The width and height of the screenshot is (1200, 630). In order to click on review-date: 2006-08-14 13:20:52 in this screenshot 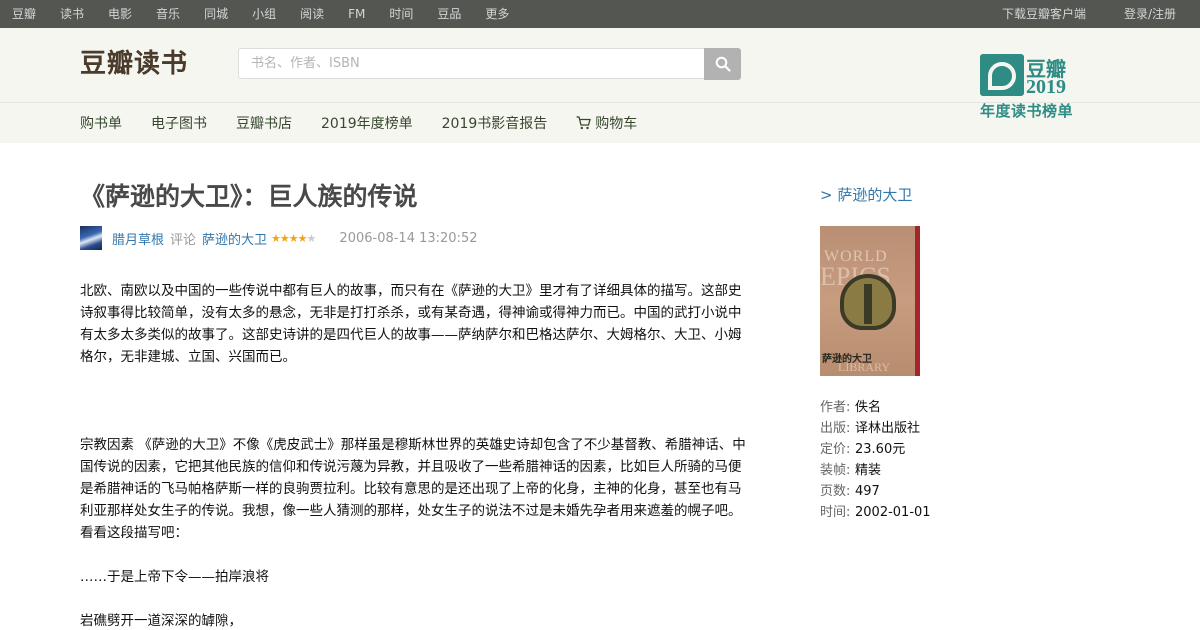, I will do `click(408, 238)`.